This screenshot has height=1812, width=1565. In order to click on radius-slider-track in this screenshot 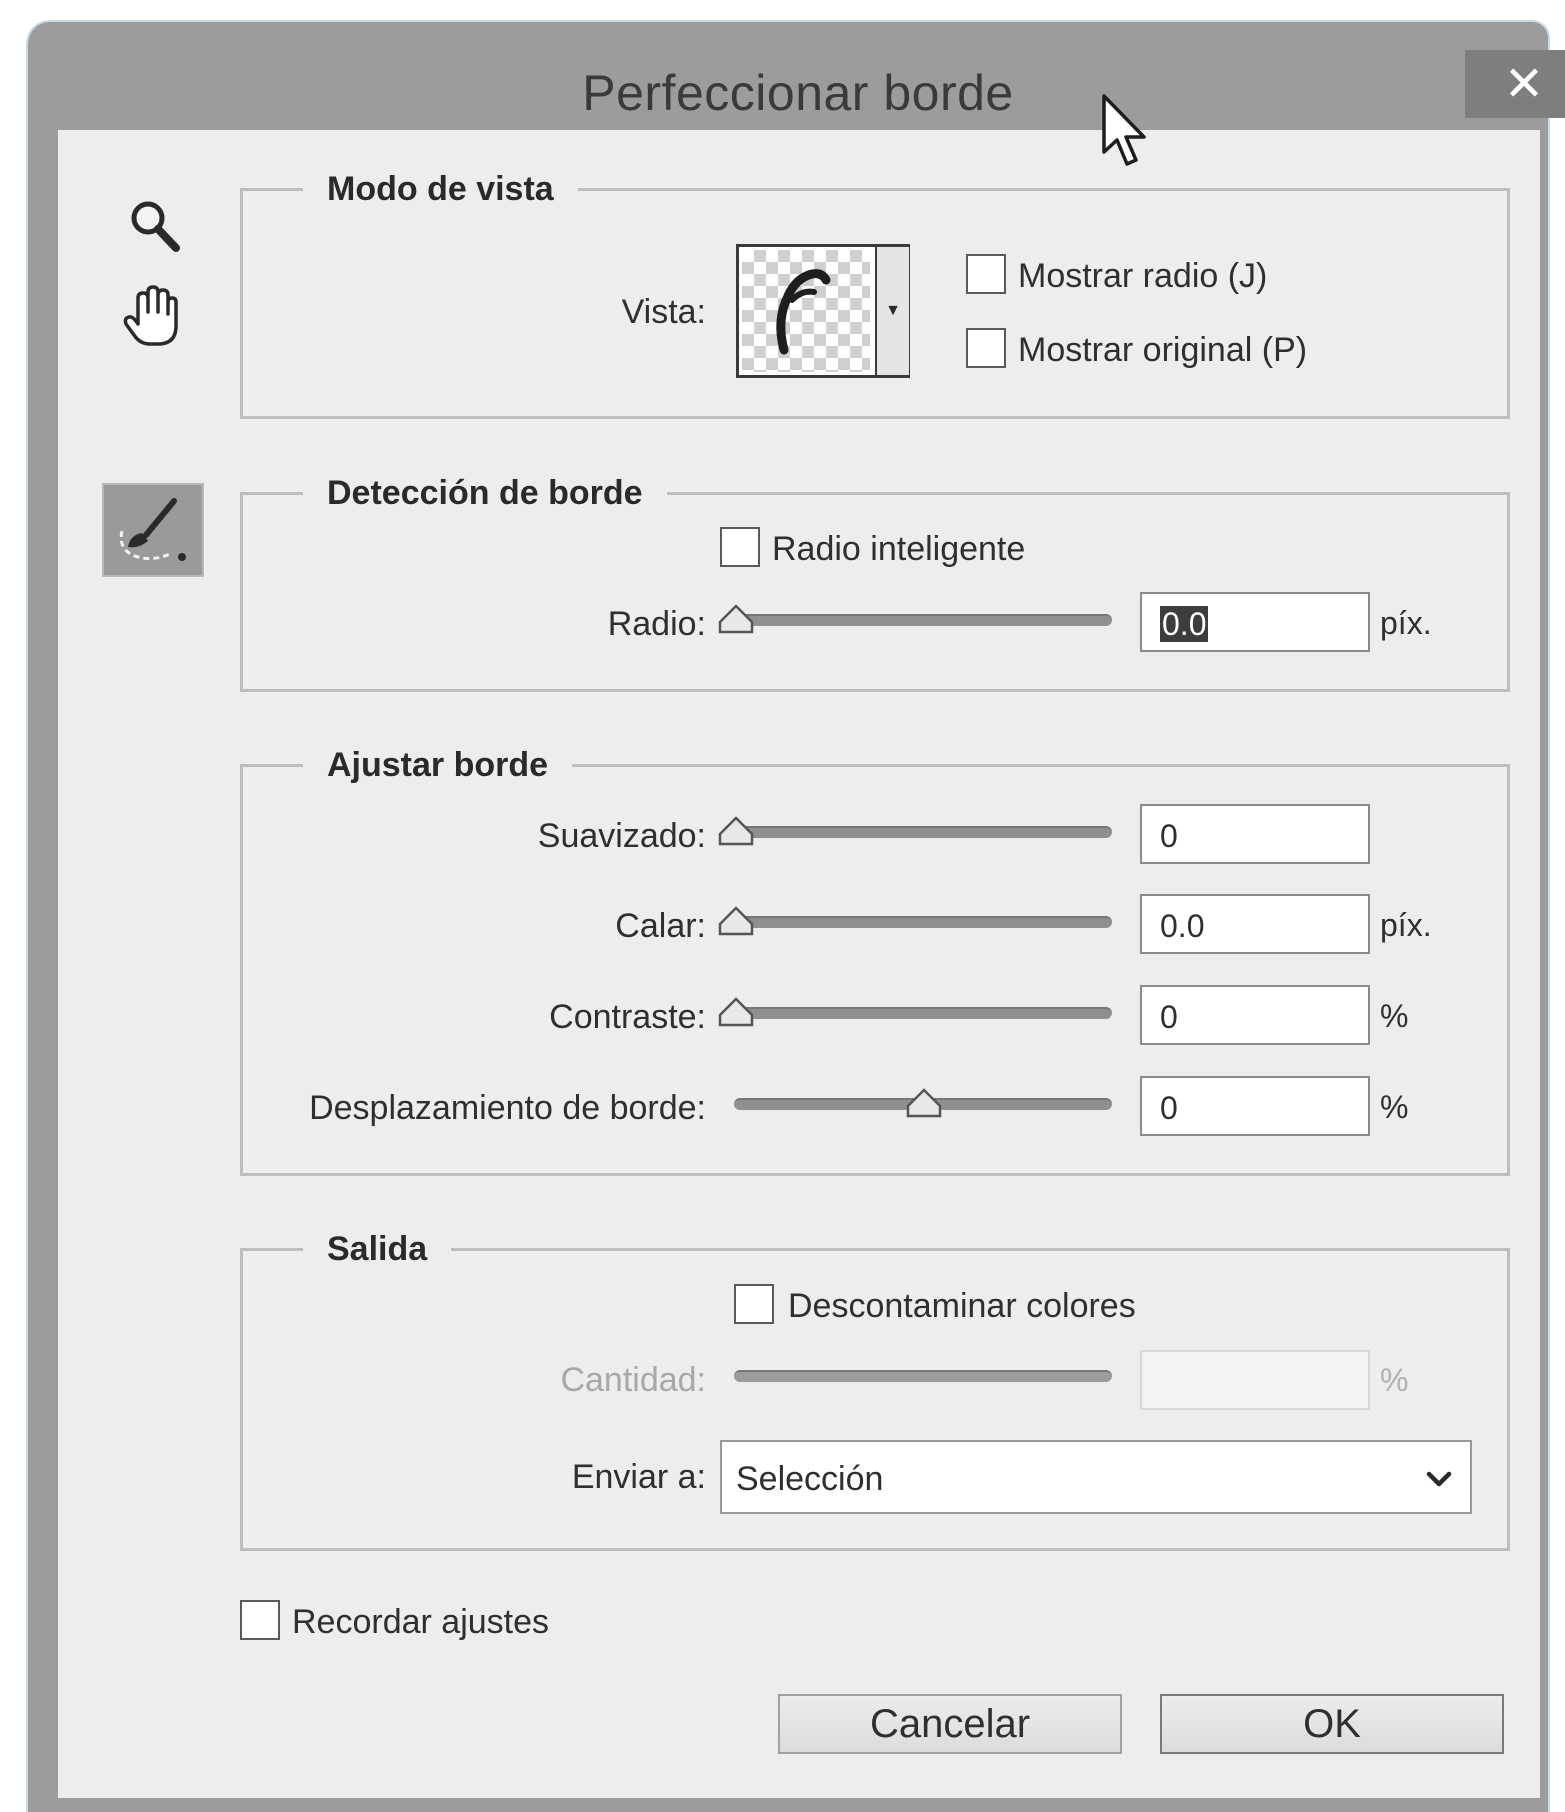, I will do `click(923, 620)`.